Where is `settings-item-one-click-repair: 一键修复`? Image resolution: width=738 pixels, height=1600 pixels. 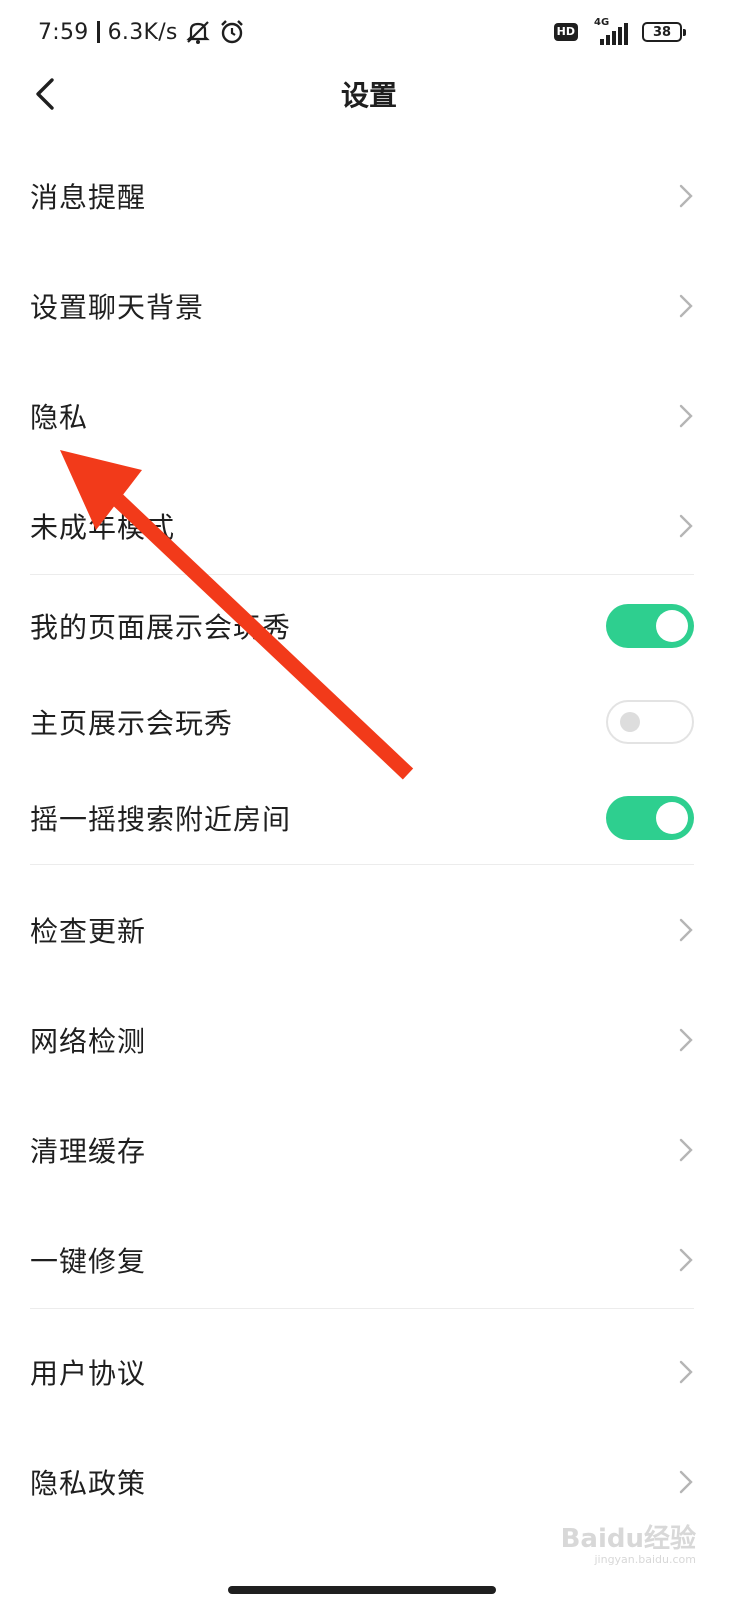
settings-item-one-click-repair: 一键修复 is located at coordinates (369, 1260).